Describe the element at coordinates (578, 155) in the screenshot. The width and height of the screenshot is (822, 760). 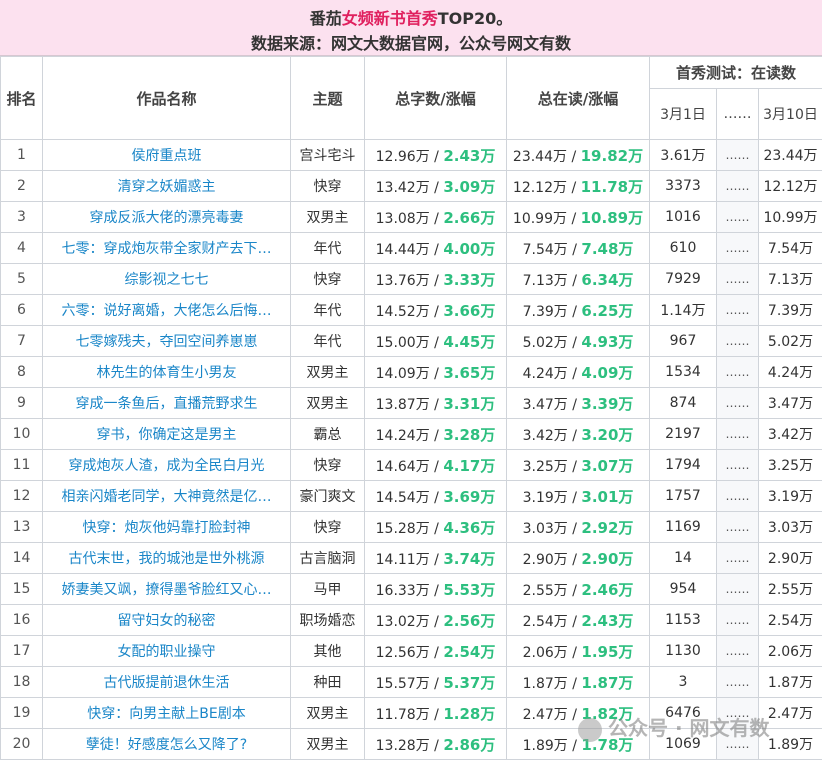
I see `cell-readers: 23.44万 / 19.82万` at that location.